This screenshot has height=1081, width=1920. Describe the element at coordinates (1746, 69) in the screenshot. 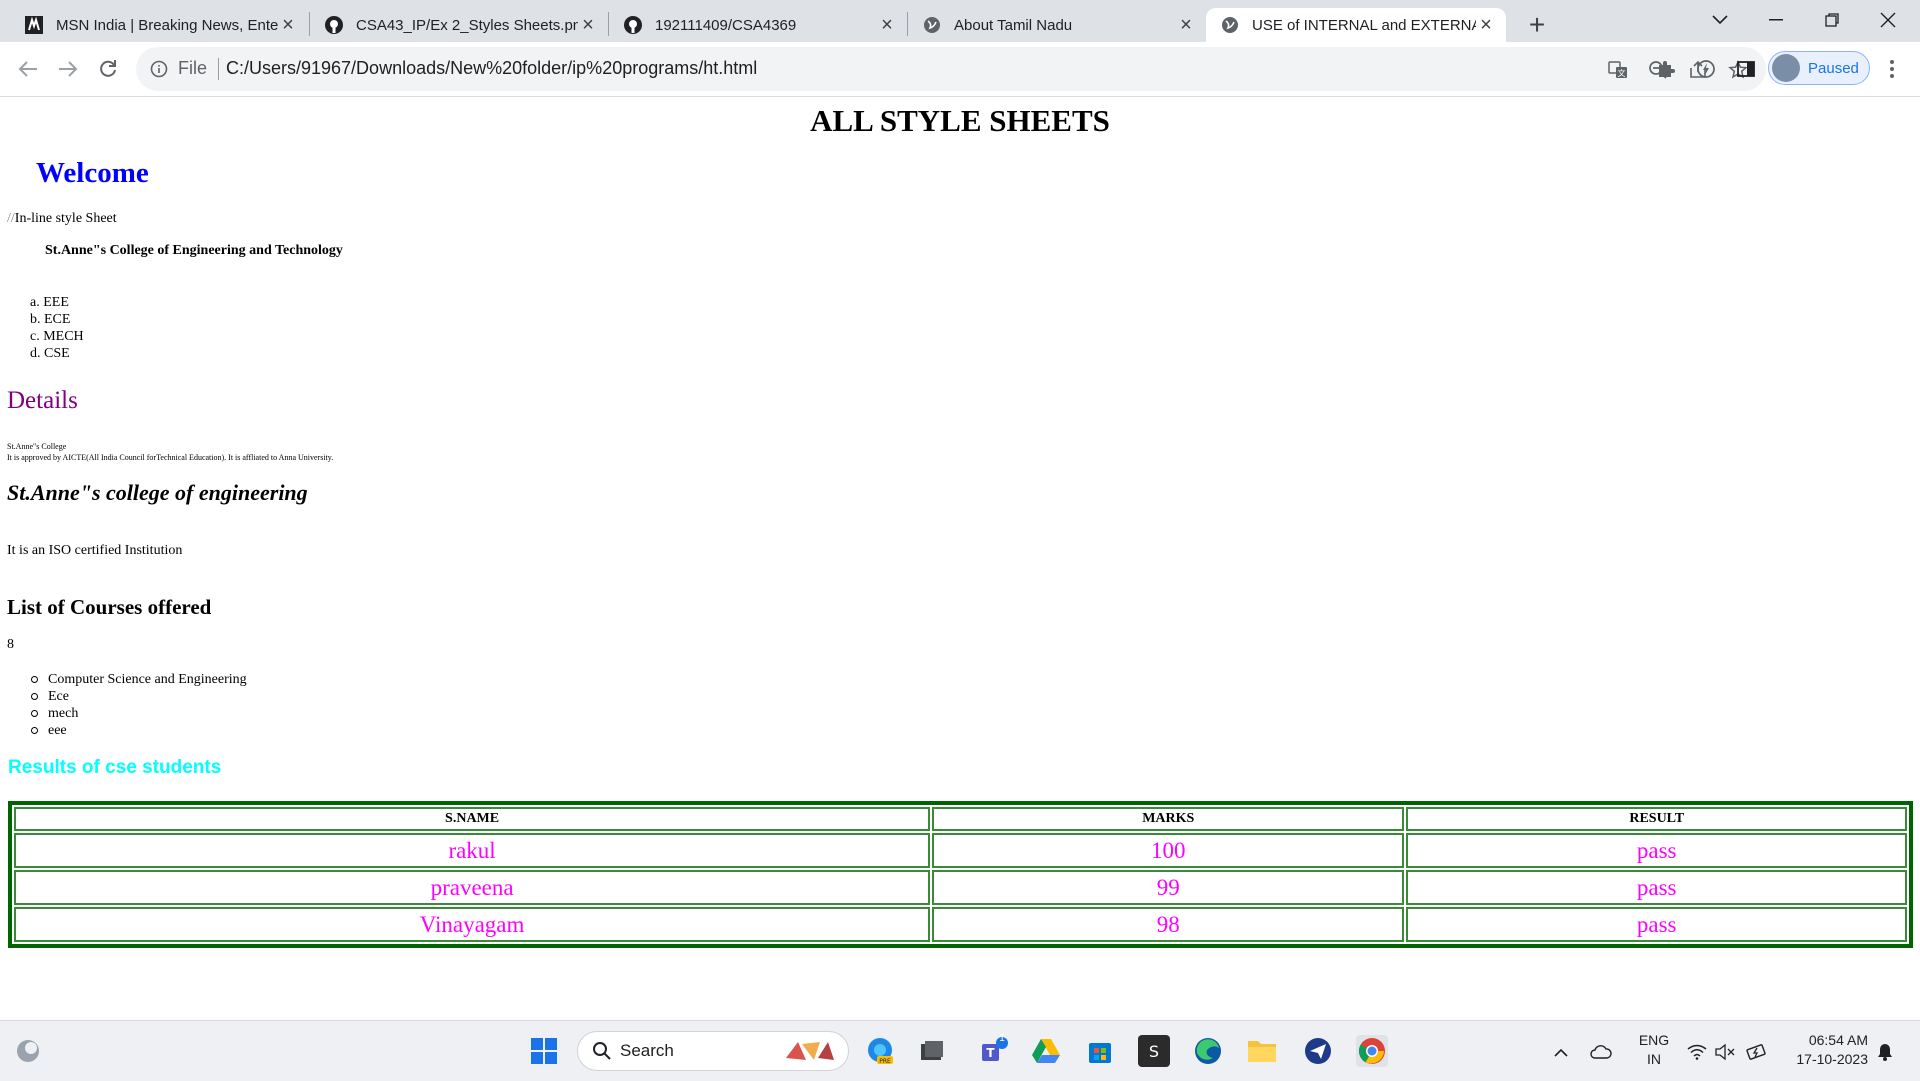

I see `side-panel-icon` at that location.